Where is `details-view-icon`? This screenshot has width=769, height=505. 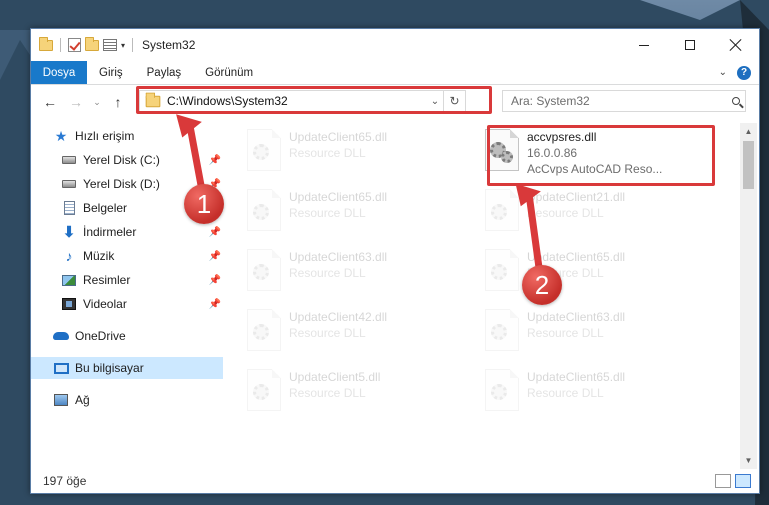 details-view-icon is located at coordinates (723, 481).